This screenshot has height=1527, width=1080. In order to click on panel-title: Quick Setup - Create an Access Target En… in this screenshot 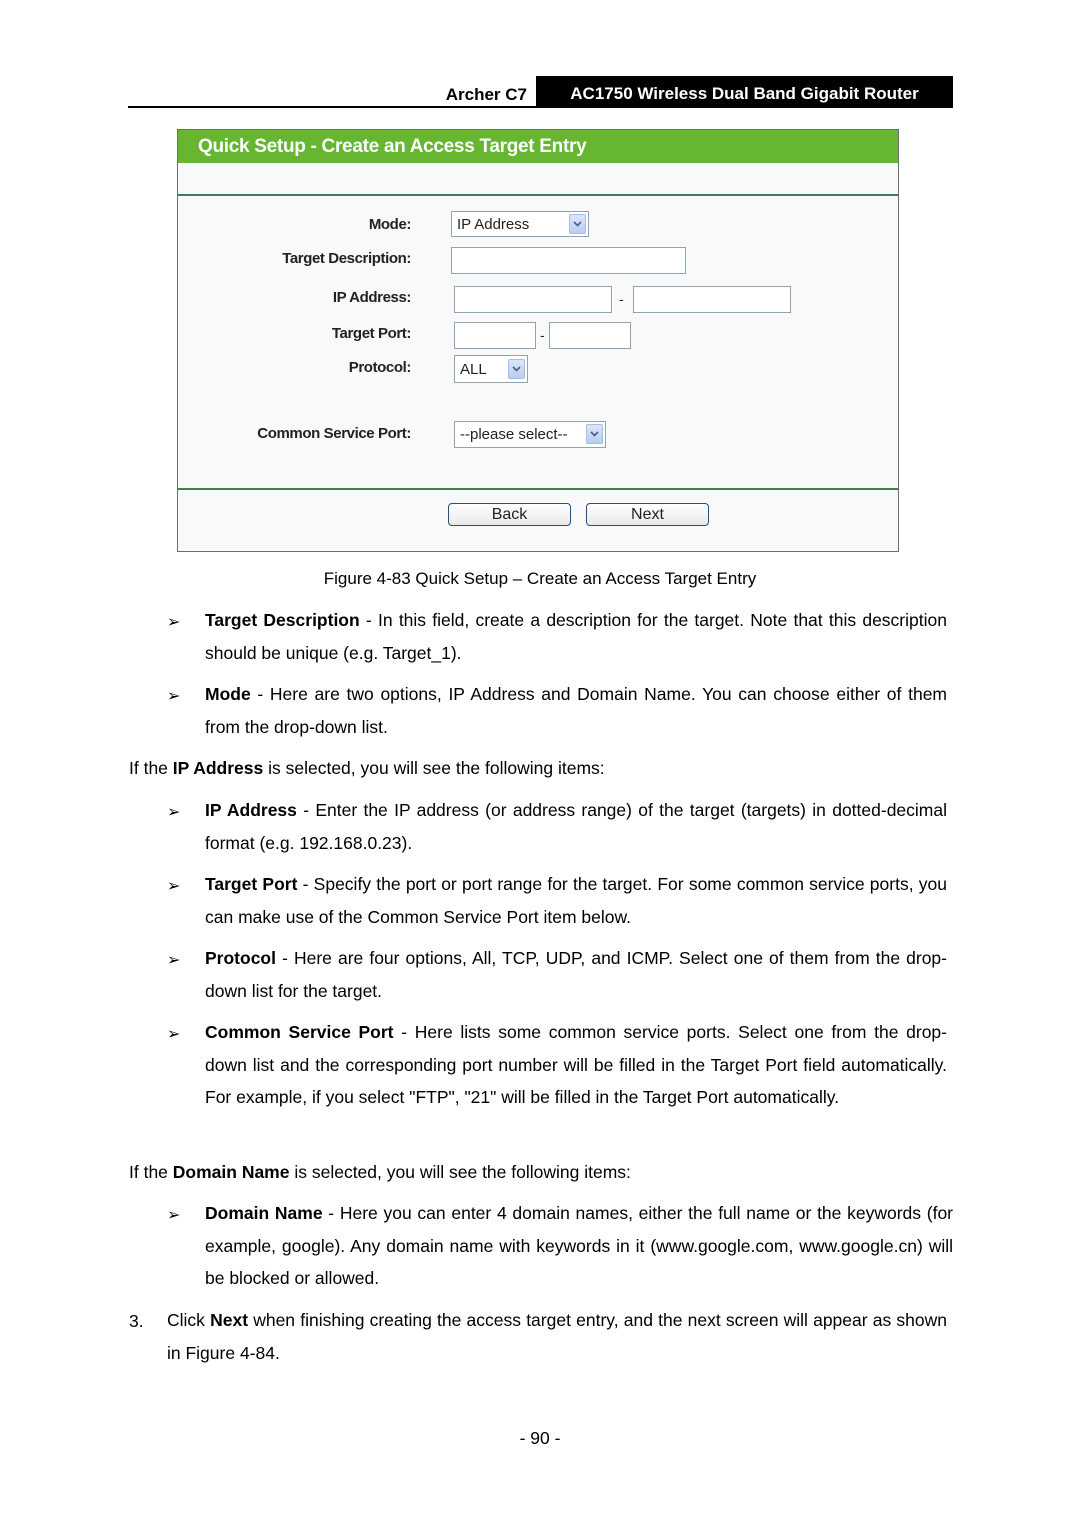, I will do `click(538, 146)`.